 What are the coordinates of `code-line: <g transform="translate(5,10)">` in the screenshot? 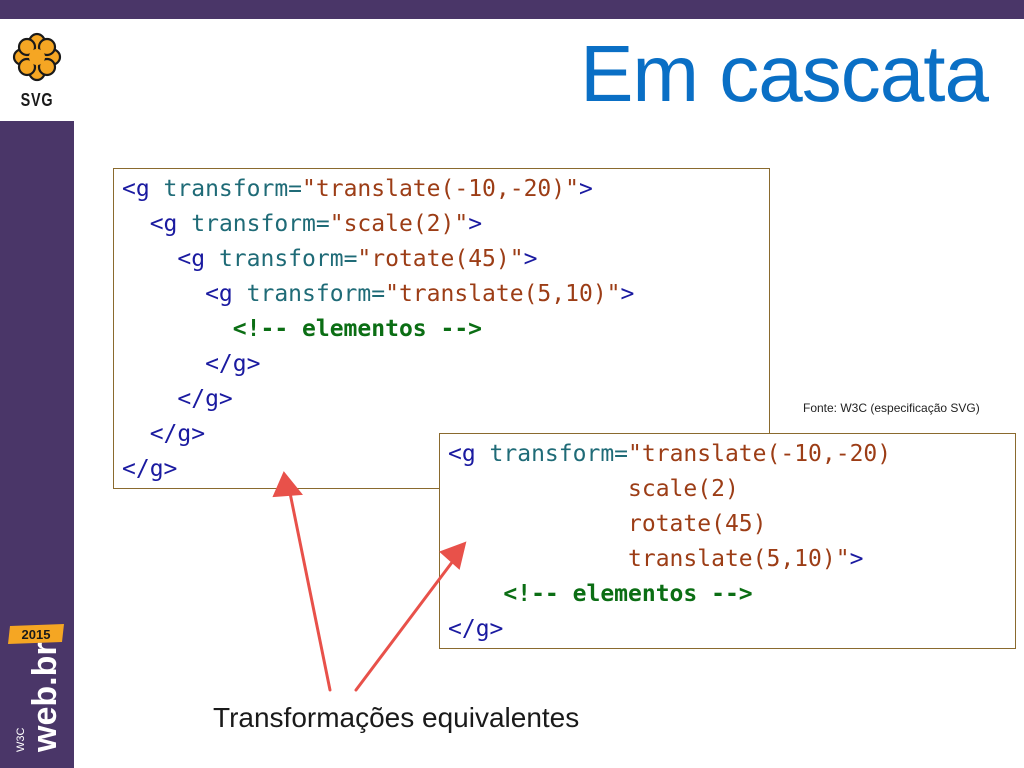 It's located at (445, 294).